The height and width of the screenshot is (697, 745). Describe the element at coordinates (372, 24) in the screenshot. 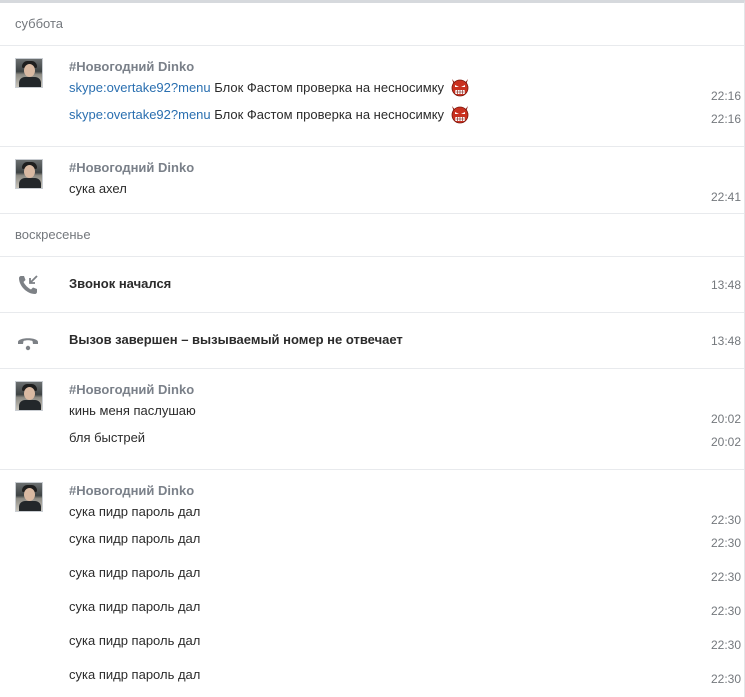

I see `day-separator-saturday: суббота` at that location.